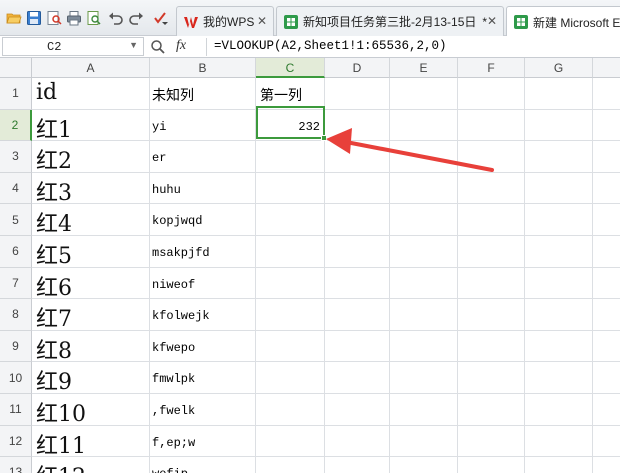 The width and height of the screenshot is (620, 473). What do you see at coordinates (74, 18) in the screenshot?
I see `print-icon` at bounding box center [74, 18].